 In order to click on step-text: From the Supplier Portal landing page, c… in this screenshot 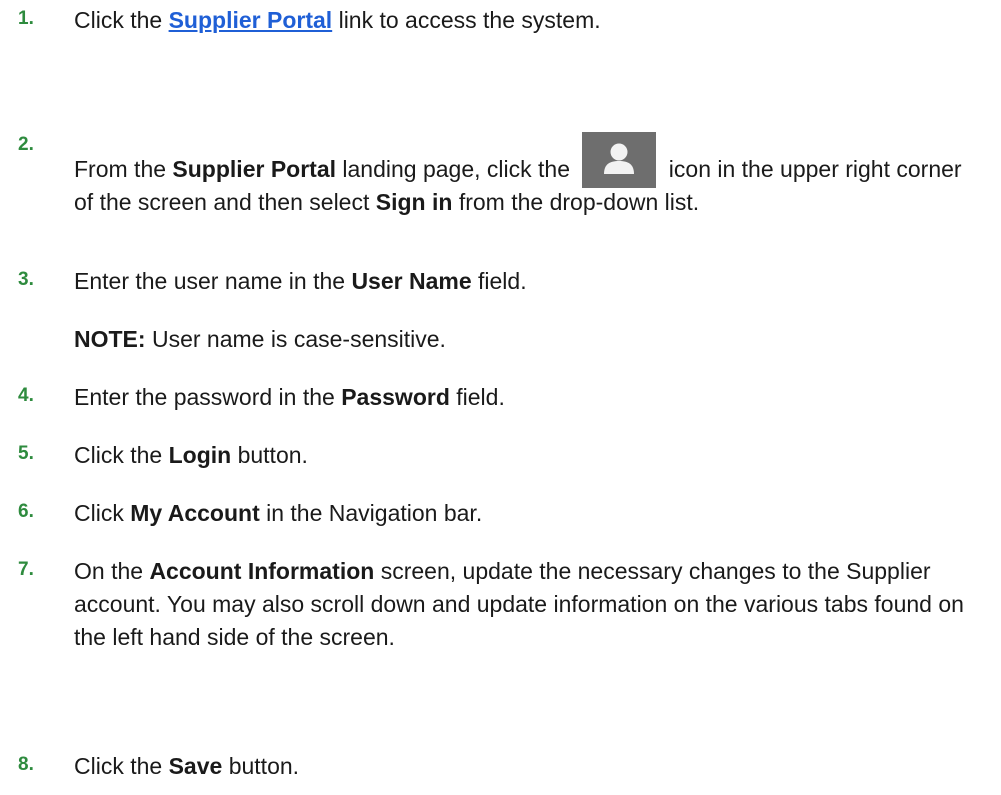, I will do `click(526, 174)`.